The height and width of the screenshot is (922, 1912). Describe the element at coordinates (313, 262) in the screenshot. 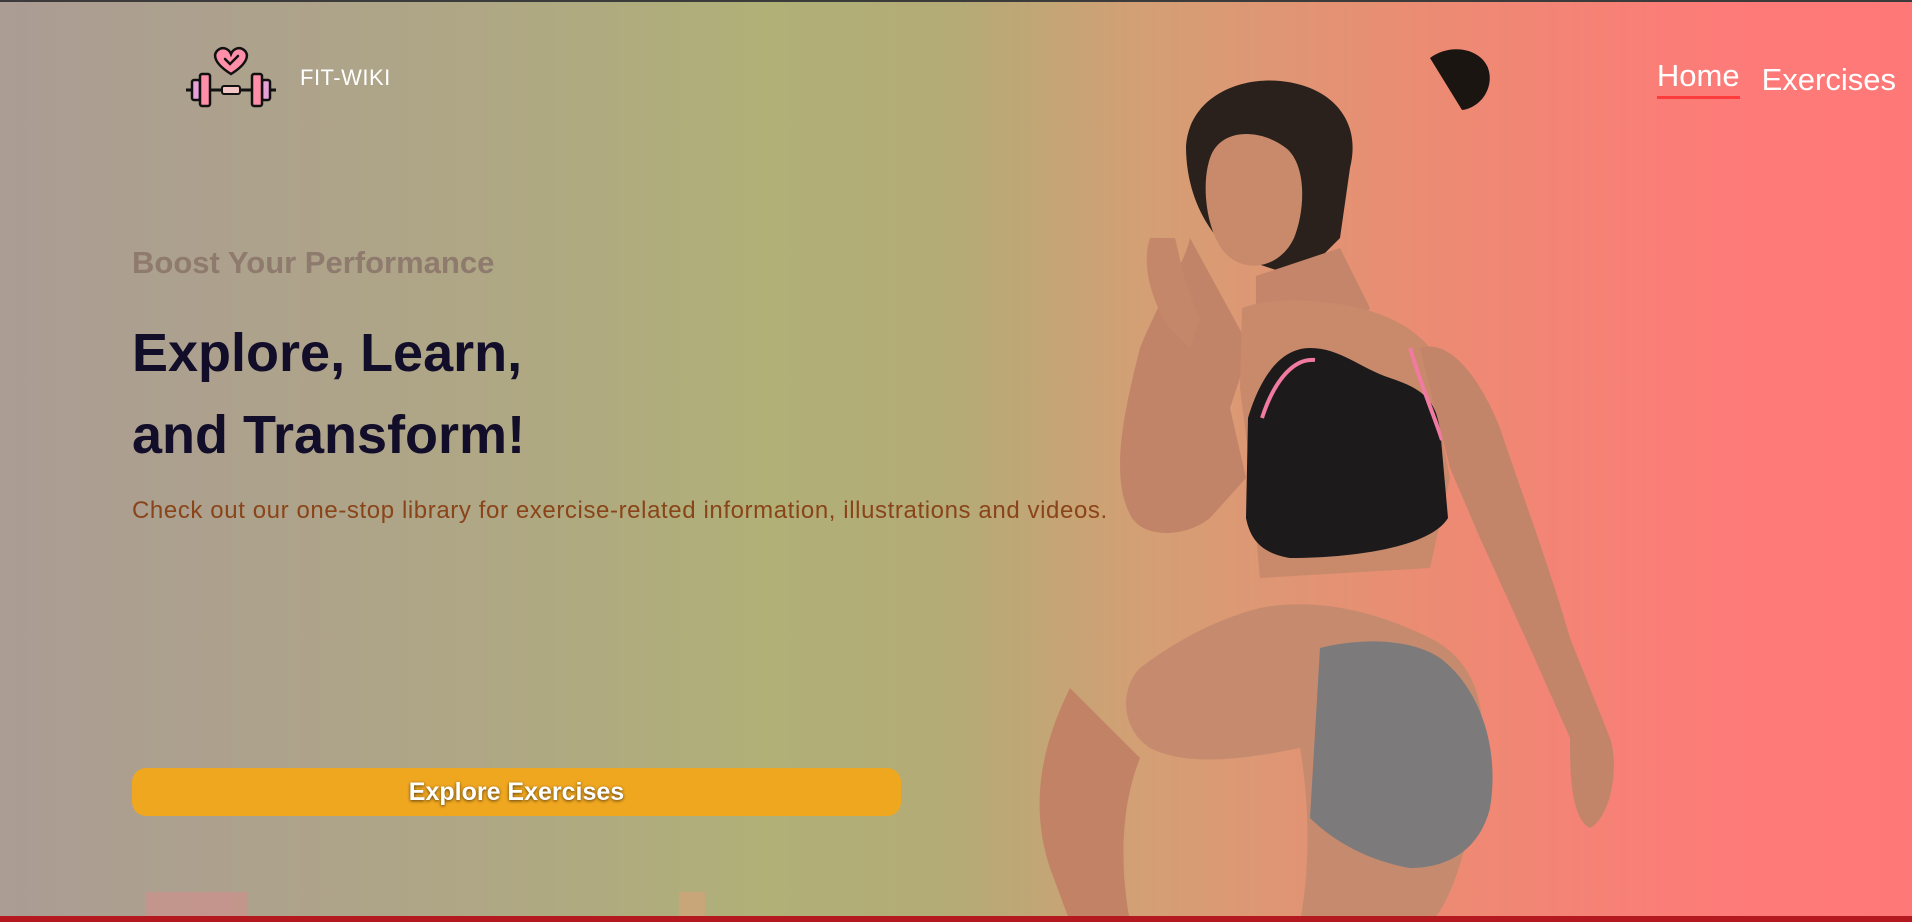

I see `hero-subtitle: Boost Your Performance` at that location.